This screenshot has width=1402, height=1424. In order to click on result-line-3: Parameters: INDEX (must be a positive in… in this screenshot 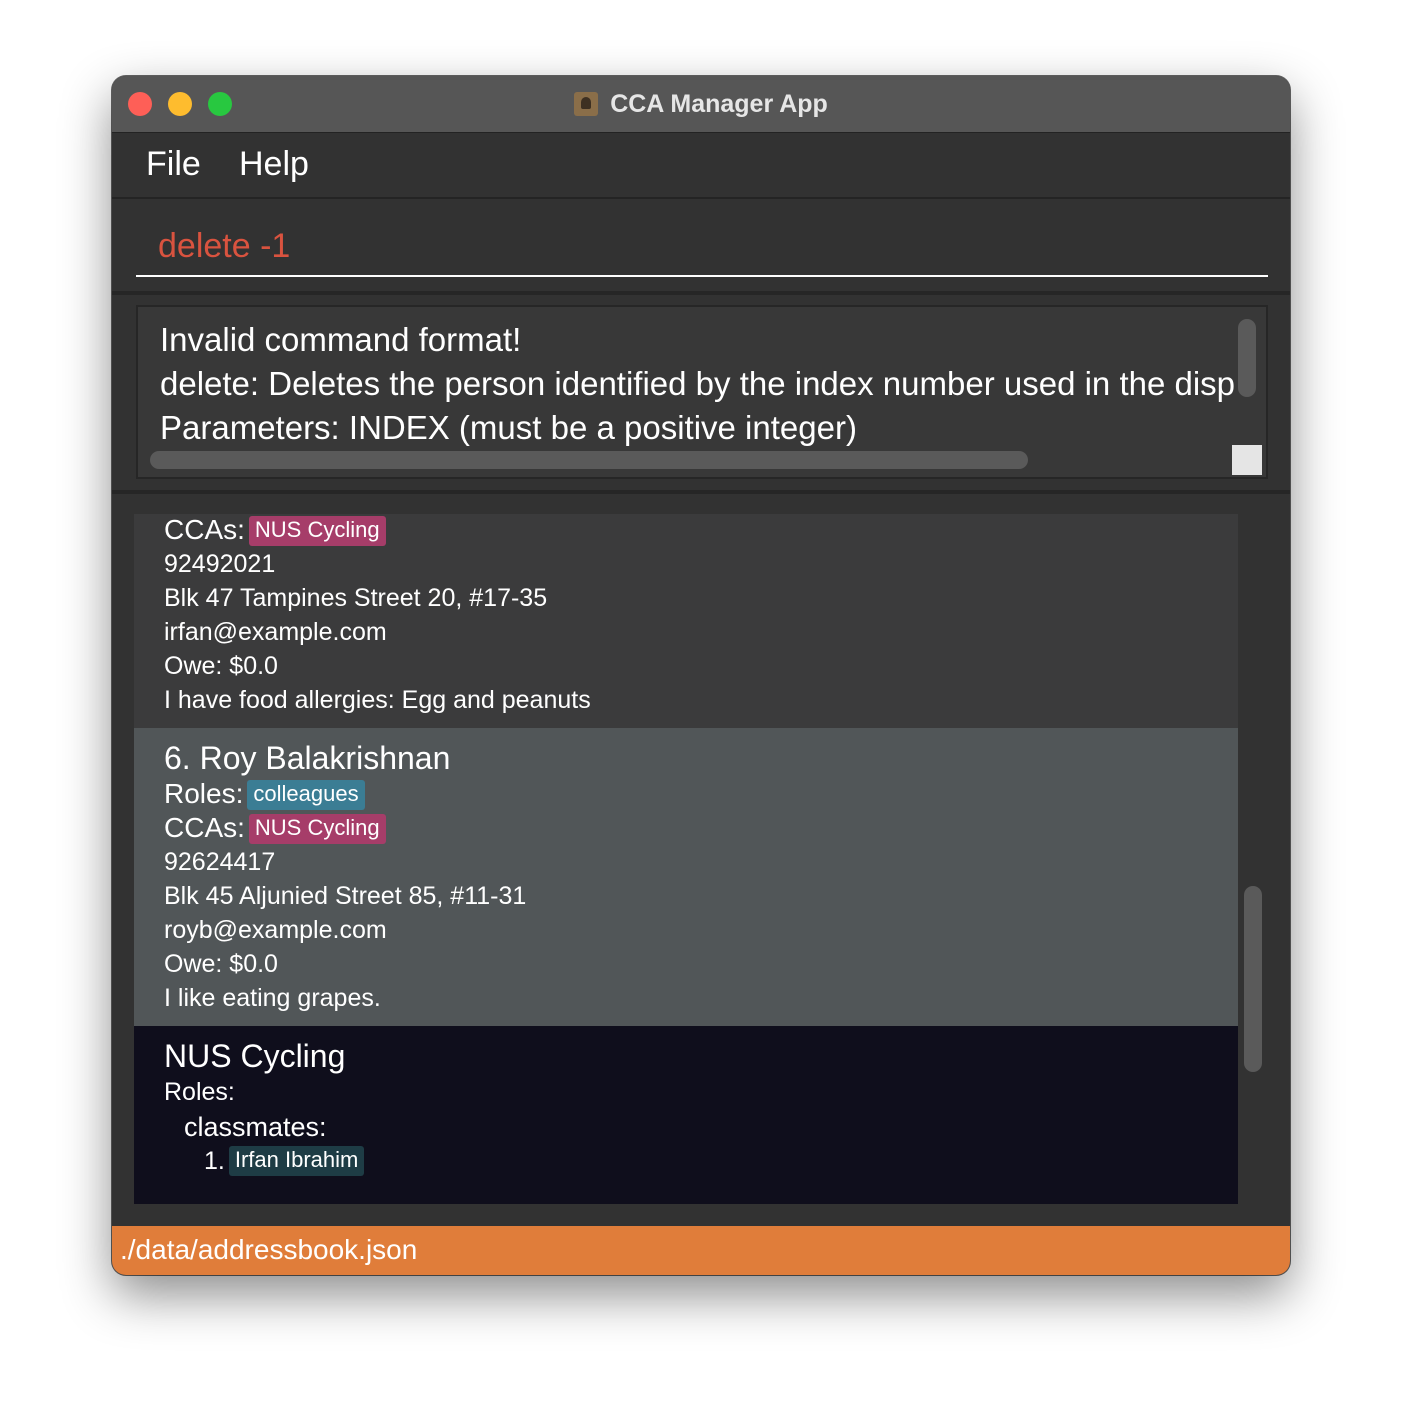, I will do `click(508, 427)`.